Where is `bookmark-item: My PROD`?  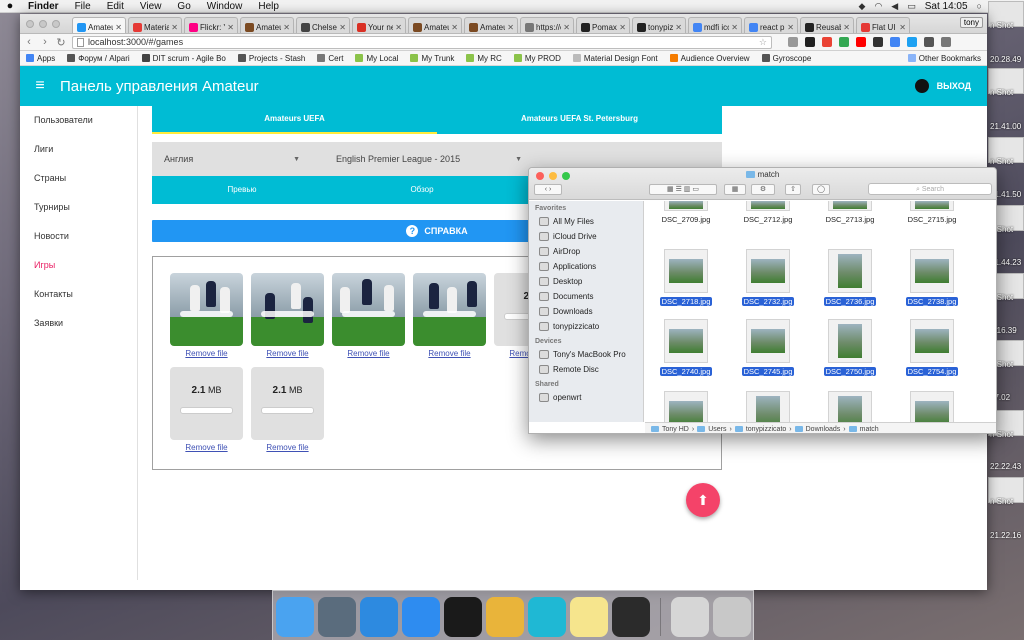
bookmark-item: My PROD is located at coordinates (537, 58).